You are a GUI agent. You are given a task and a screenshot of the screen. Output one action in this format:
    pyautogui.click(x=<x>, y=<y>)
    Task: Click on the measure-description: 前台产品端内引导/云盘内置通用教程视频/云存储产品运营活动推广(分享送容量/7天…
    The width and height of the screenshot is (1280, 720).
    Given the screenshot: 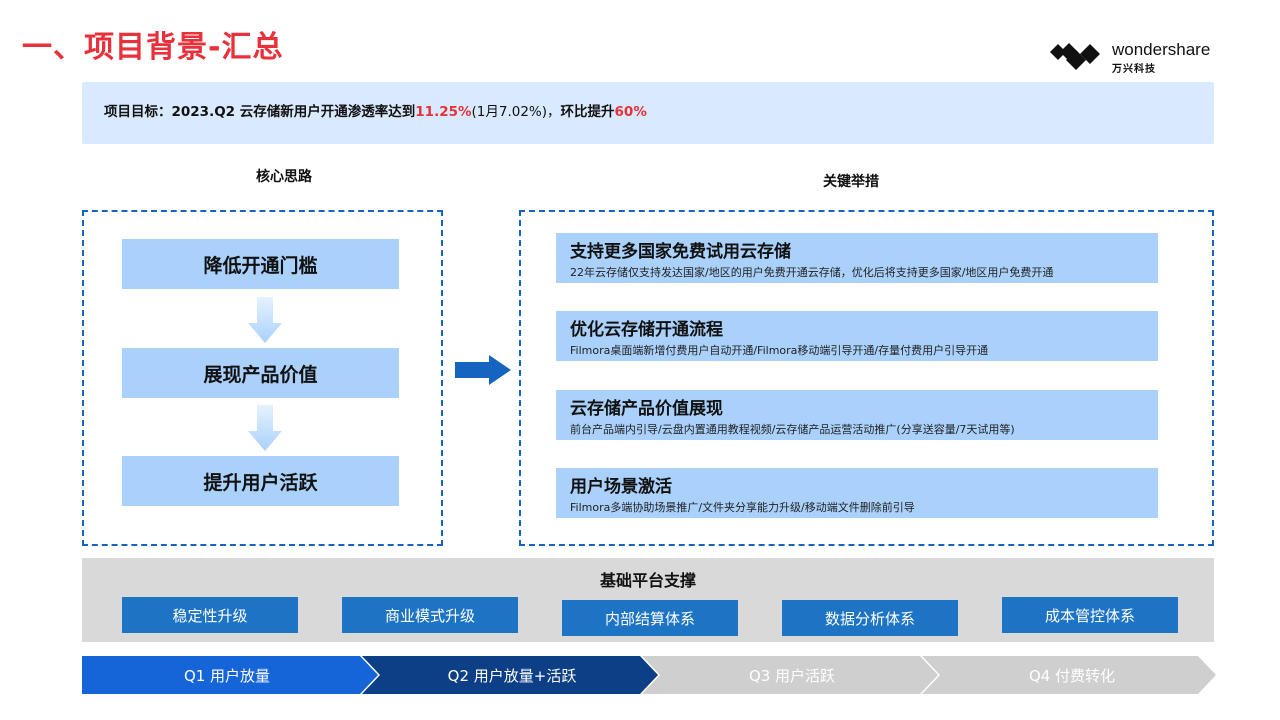 What is the action you would take?
    pyautogui.click(x=792, y=429)
    